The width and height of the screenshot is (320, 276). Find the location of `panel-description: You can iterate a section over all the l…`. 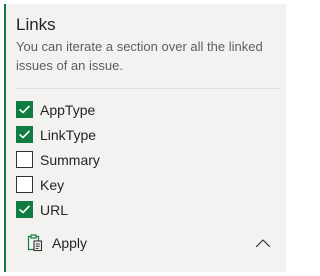

panel-description: You can iterate a section over all the l… is located at coordinates (139, 56).